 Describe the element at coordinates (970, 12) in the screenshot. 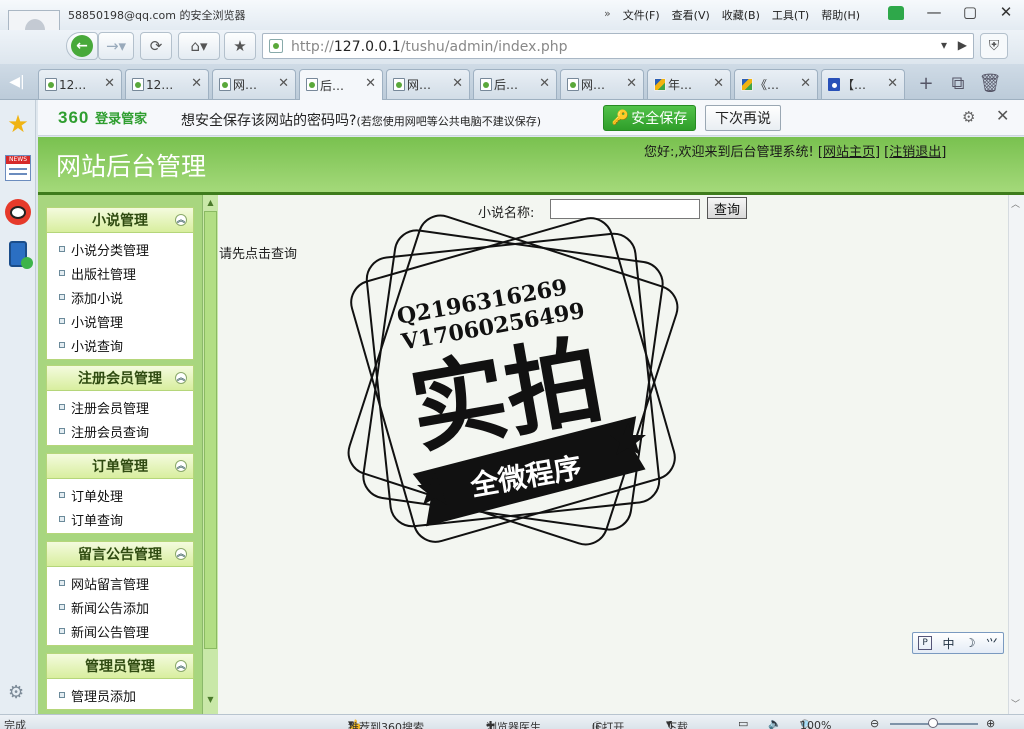

I see `restore-button: ▢` at that location.